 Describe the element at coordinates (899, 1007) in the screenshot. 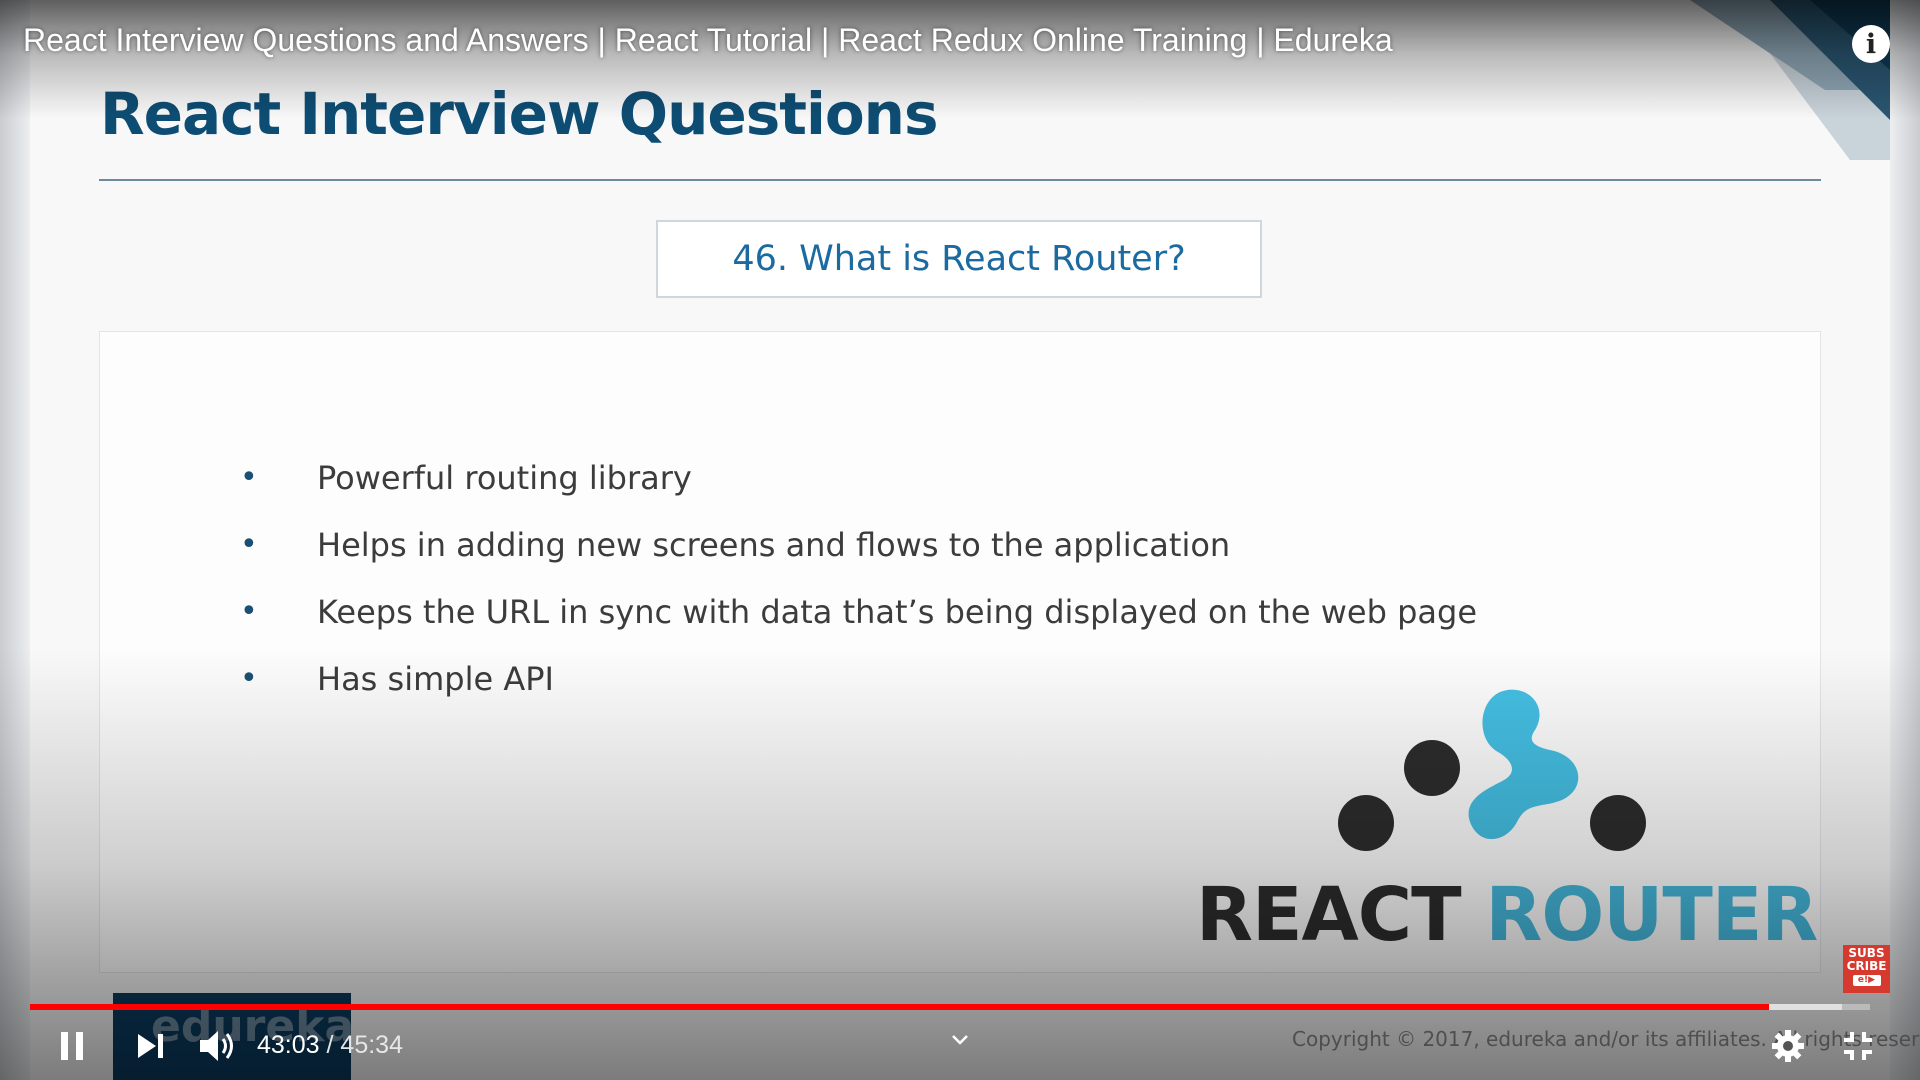

I see `progress-played` at that location.